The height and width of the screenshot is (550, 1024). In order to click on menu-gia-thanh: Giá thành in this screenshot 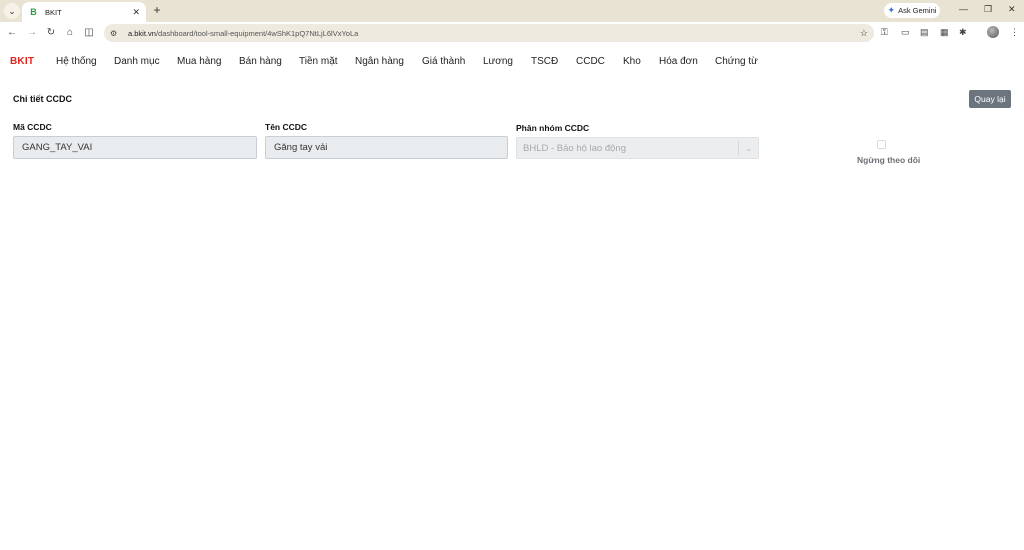, I will do `click(443, 61)`.